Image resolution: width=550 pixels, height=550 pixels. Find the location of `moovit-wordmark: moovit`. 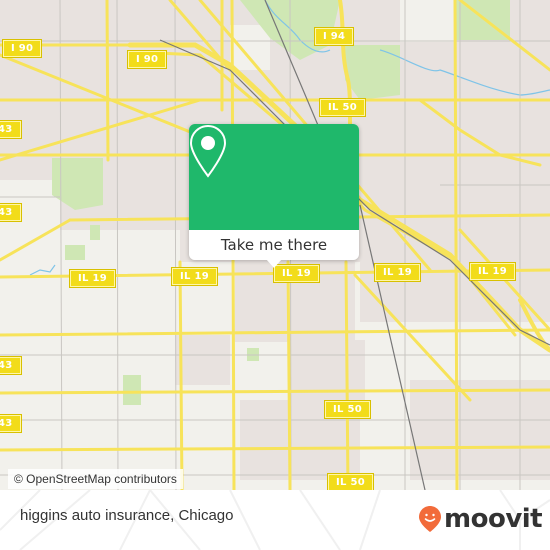

moovit-wordmark: moovit is located at coordinates (493, 519).